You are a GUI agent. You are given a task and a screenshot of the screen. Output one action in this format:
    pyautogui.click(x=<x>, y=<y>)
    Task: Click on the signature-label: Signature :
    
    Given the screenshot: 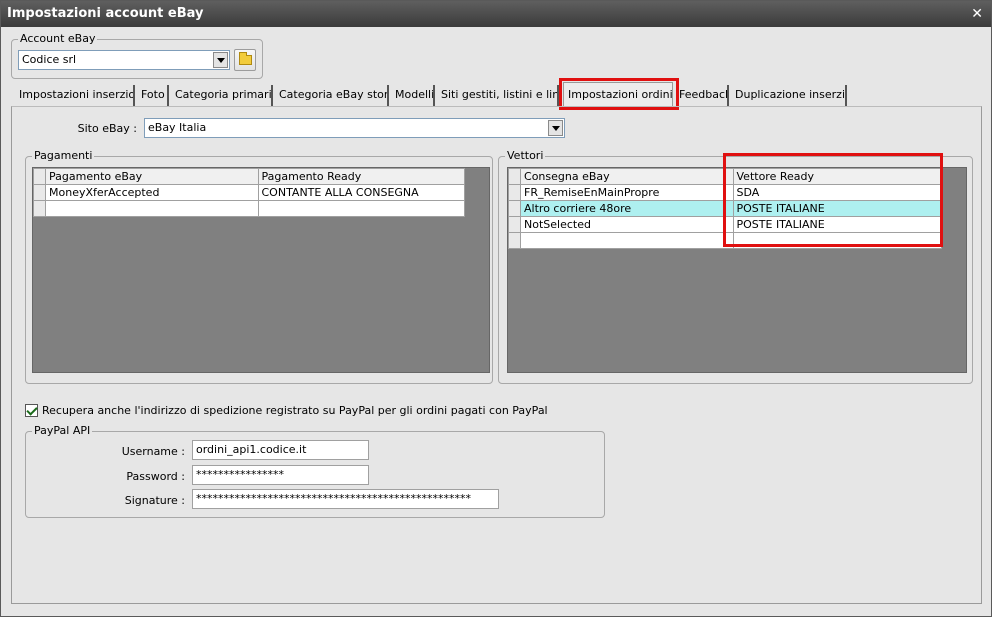 What is the action you would take?
    pyautogui.click(x=154, y=500)
    